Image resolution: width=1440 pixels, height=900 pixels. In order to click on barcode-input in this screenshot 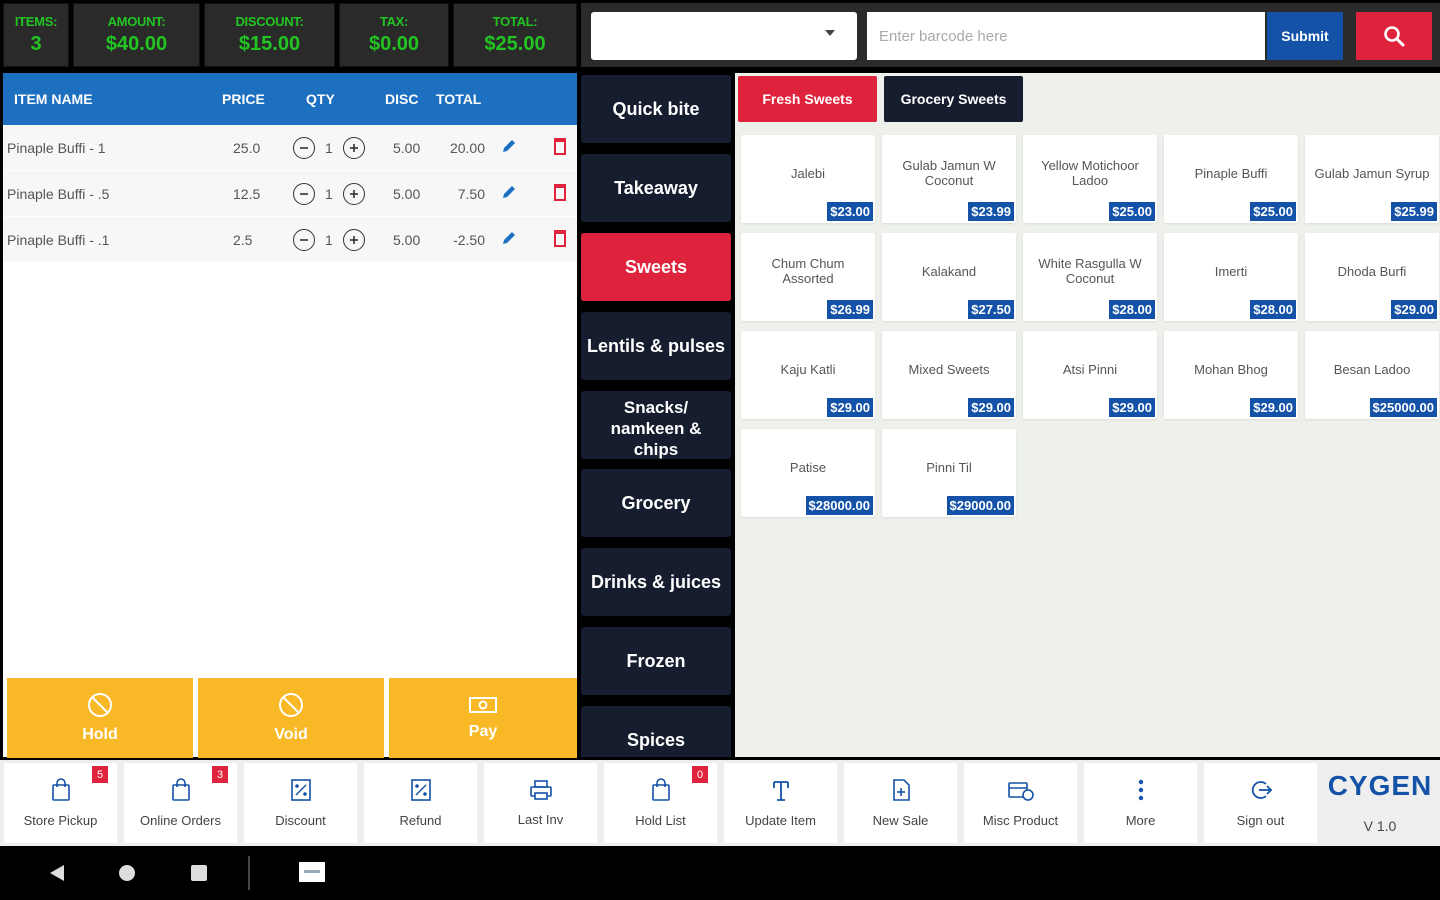, I will do `click(1066, 36)`.